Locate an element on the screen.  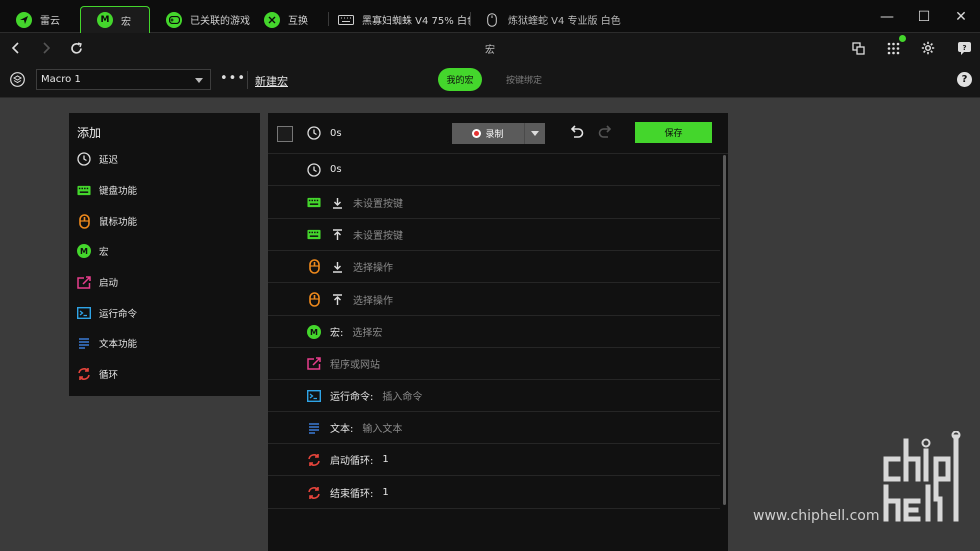
record-button: 录制 is located at coordinates (488, 133).